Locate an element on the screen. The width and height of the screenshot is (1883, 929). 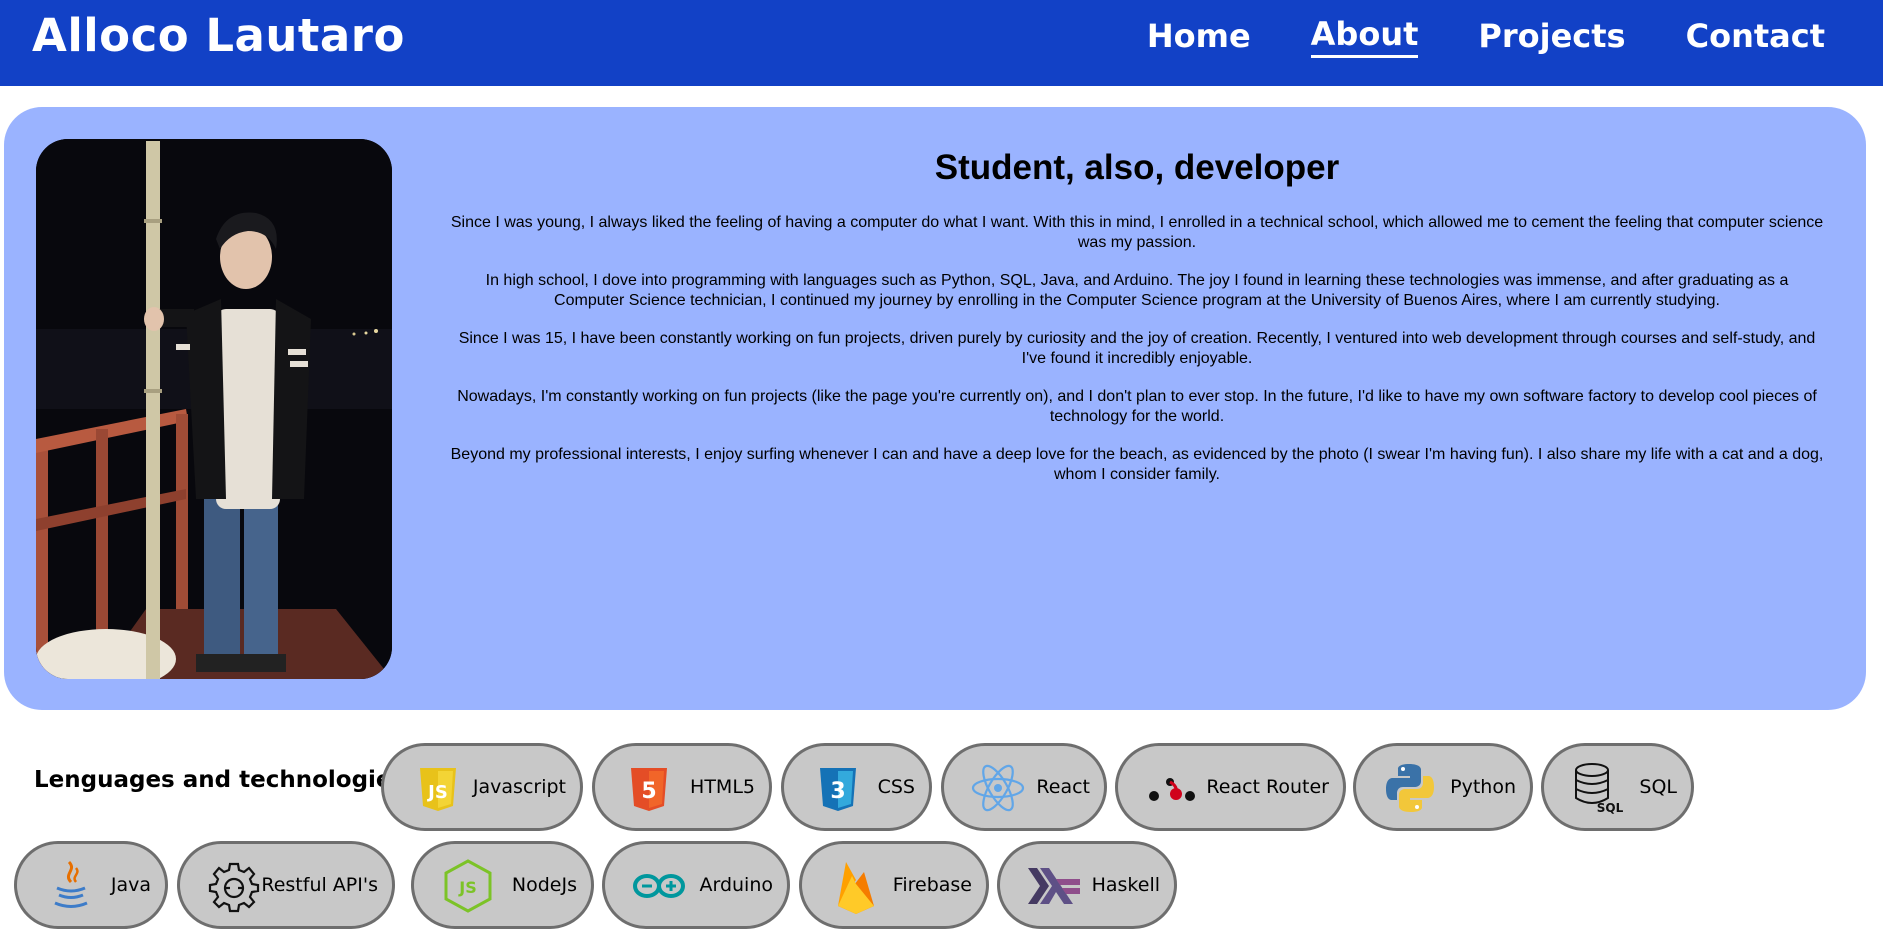
skill-pill-sql: SQL SQL is located at coordinates (1617, 787).